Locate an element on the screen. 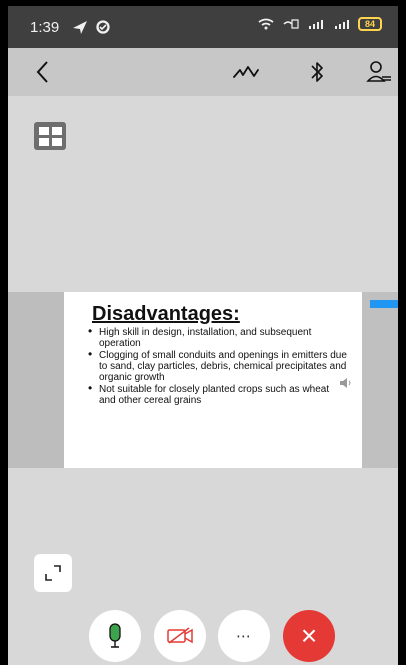  chevron-left-icon is located at coordinates (42, 72).